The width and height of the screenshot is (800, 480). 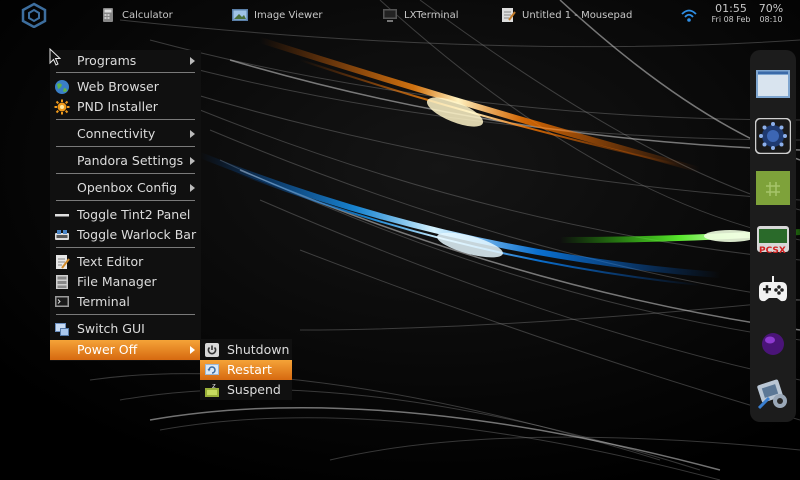 What do you see at coordinates (147, 15) in the screenshot?
I see `task-label: Calculator` at bounding box center [147, 15].